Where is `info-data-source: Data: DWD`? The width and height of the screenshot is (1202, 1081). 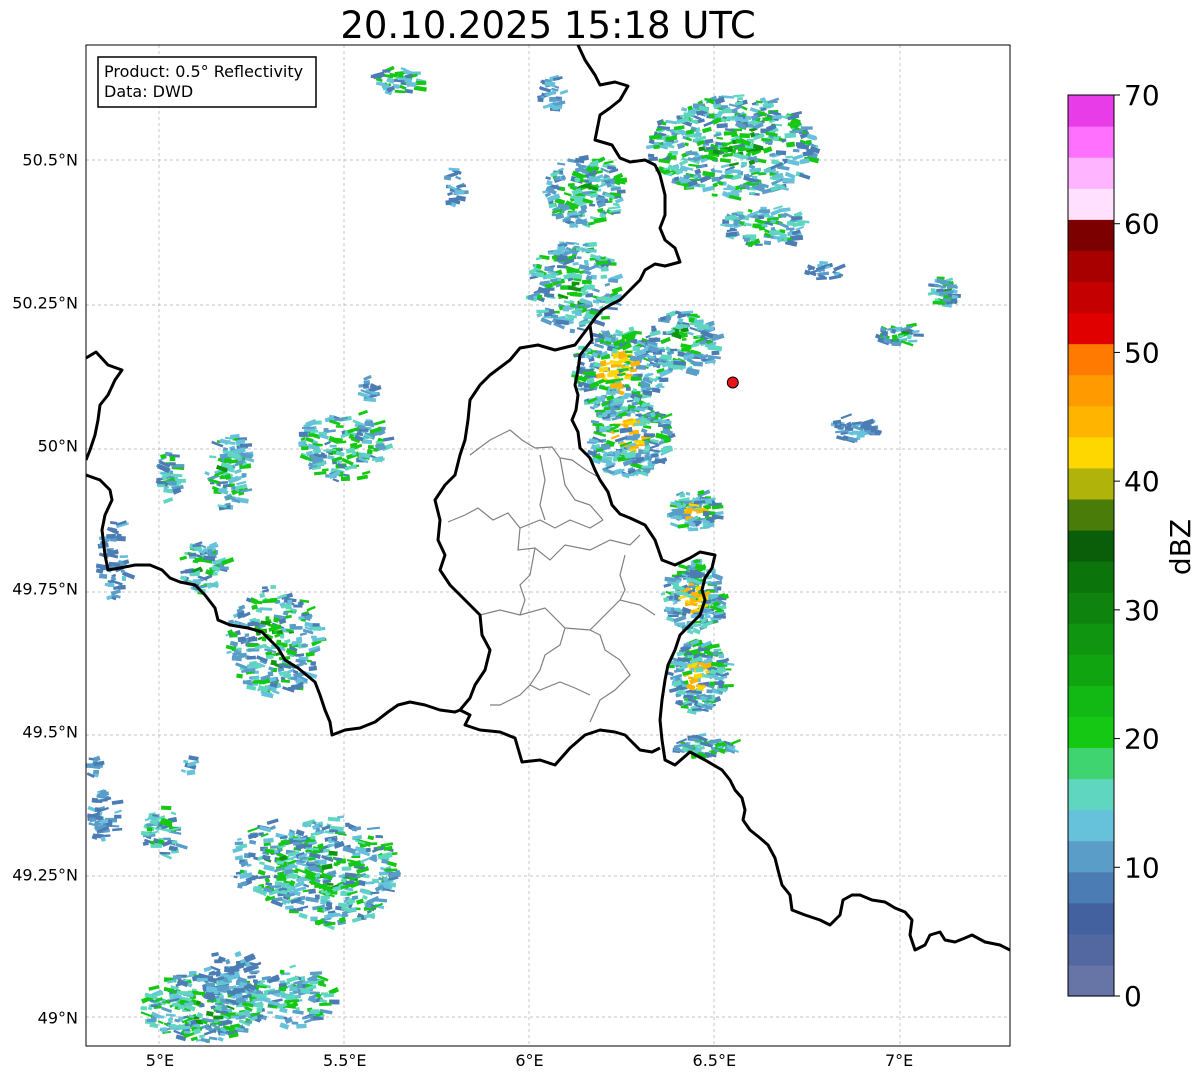 info-data-source: Data: DWD is located at coordinates (148, 91).